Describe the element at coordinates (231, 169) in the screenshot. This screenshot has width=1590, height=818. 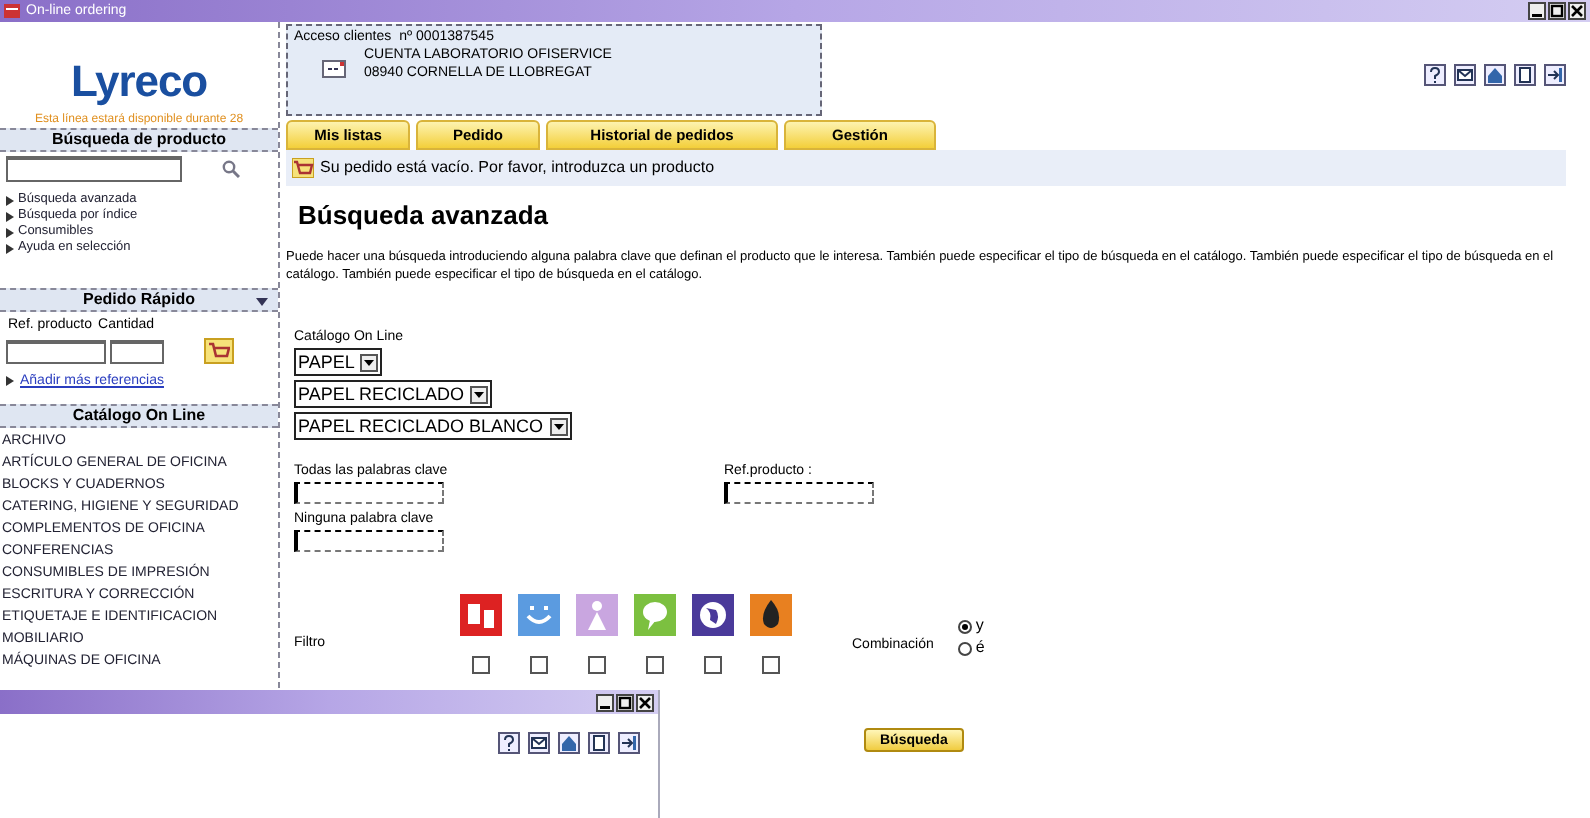
I see `search-icon` at that location.